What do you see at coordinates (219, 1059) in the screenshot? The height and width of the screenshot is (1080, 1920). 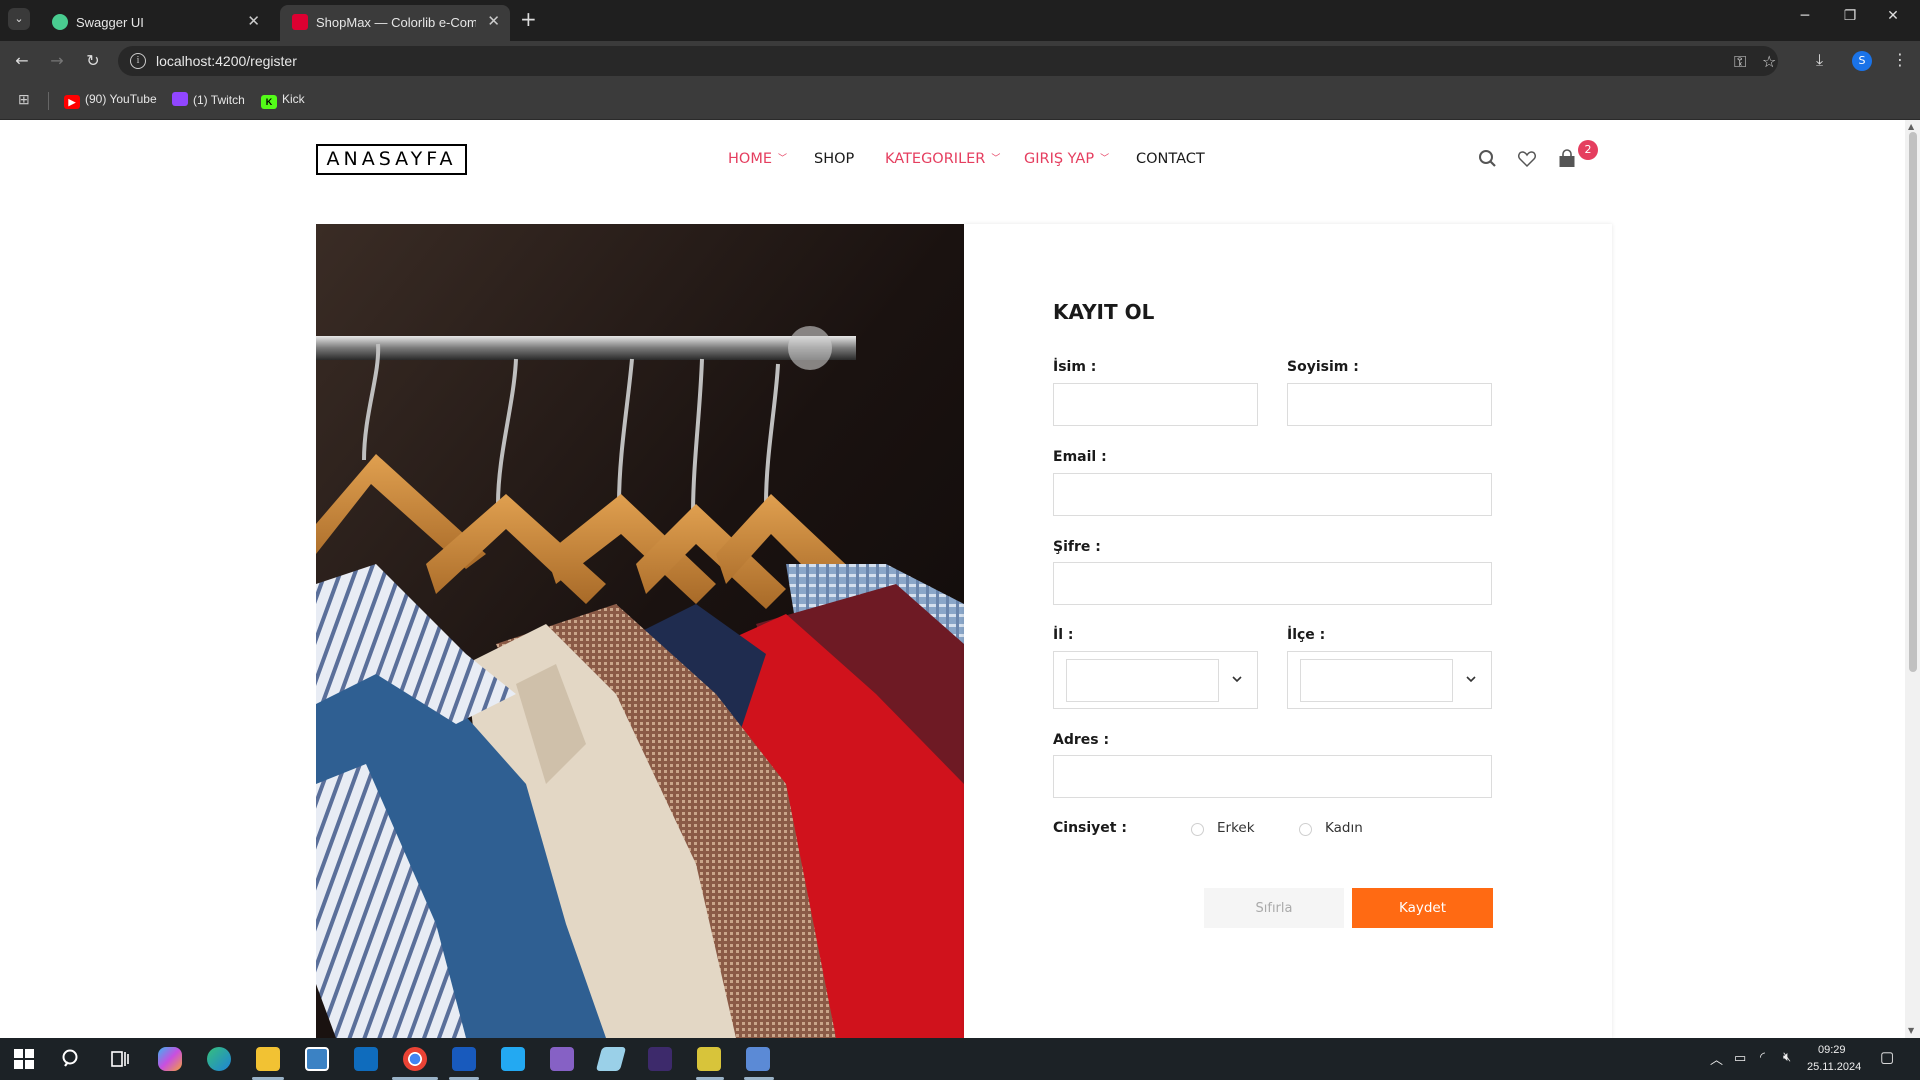 I see `edge-icon` at bounding box center [219, 1059].